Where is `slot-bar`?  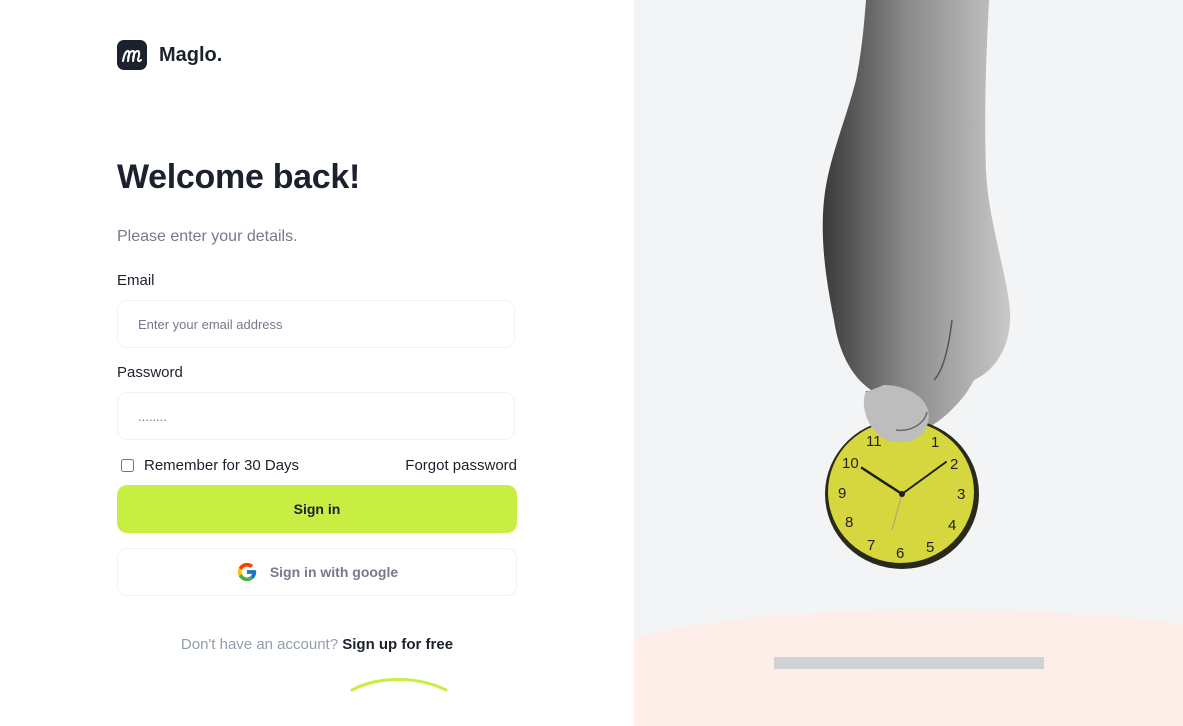
slot-bar is located at coordinates (909, 663).